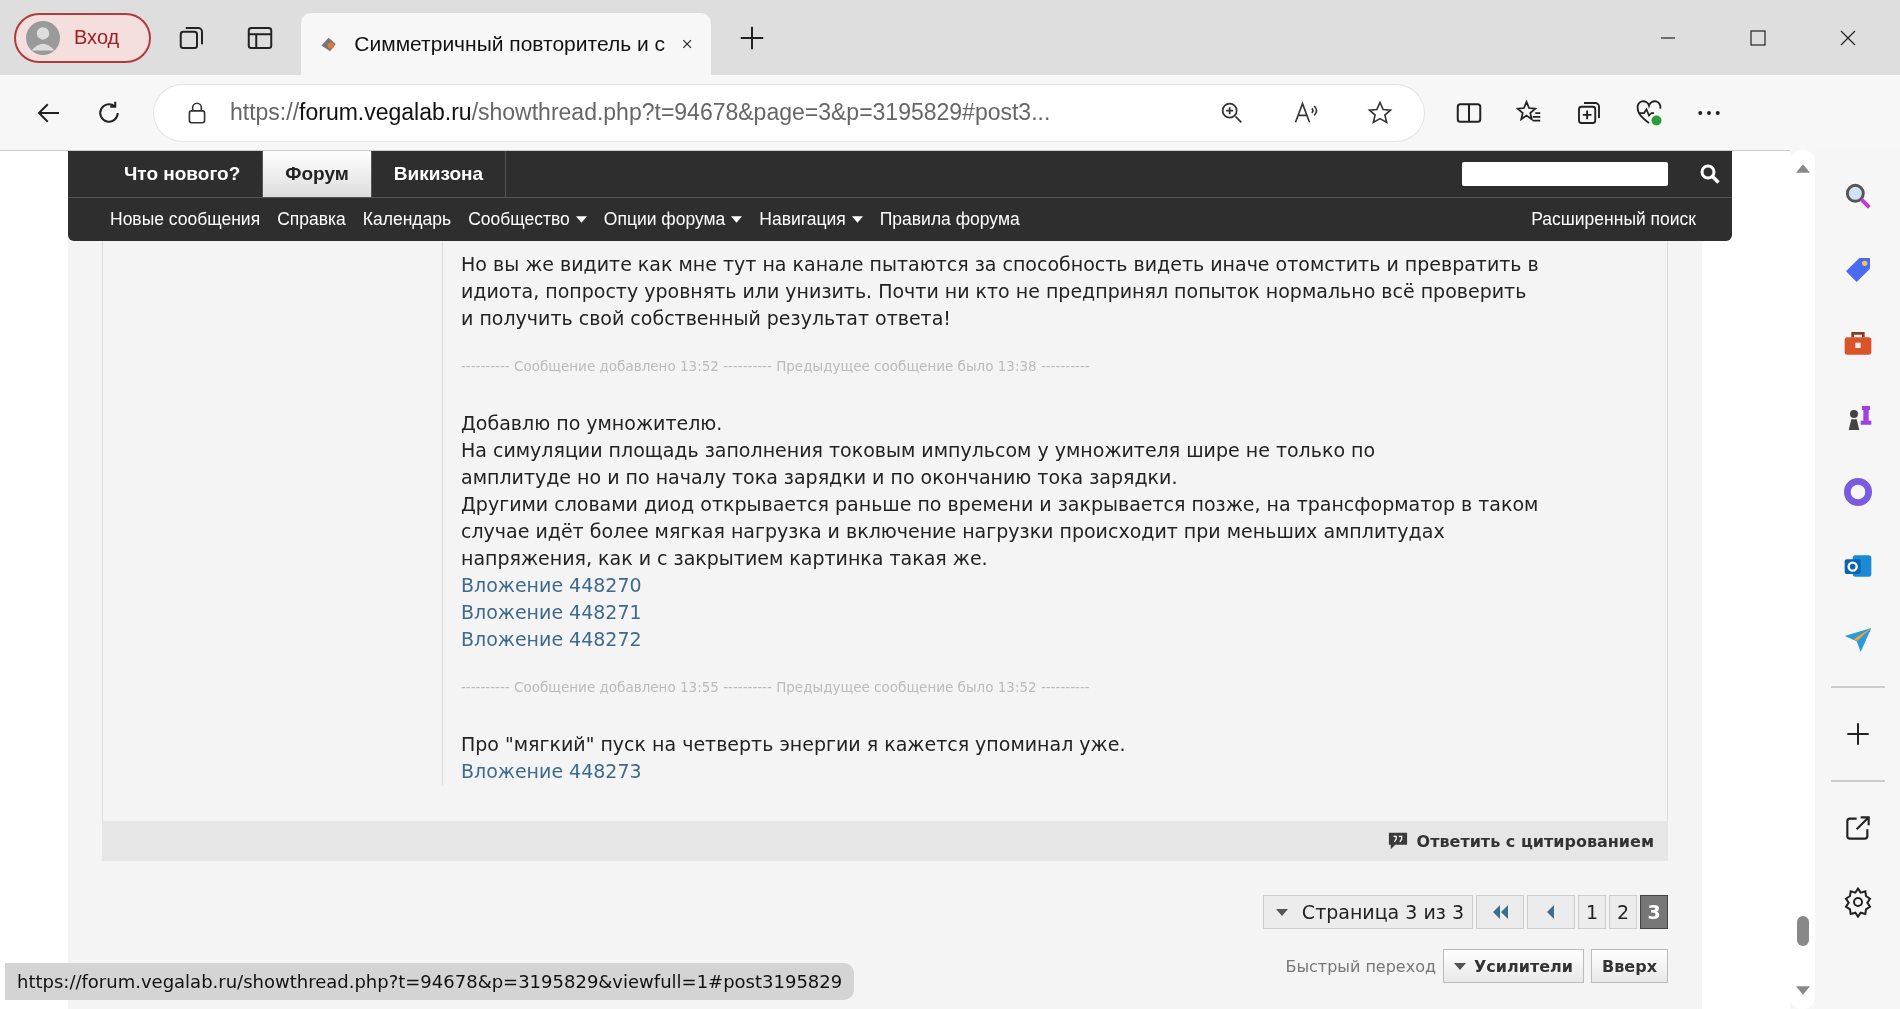  Describe the element at coordinates (551, 612) in the screenshot. I see `attachment-link: Вложение 448271` at that location.